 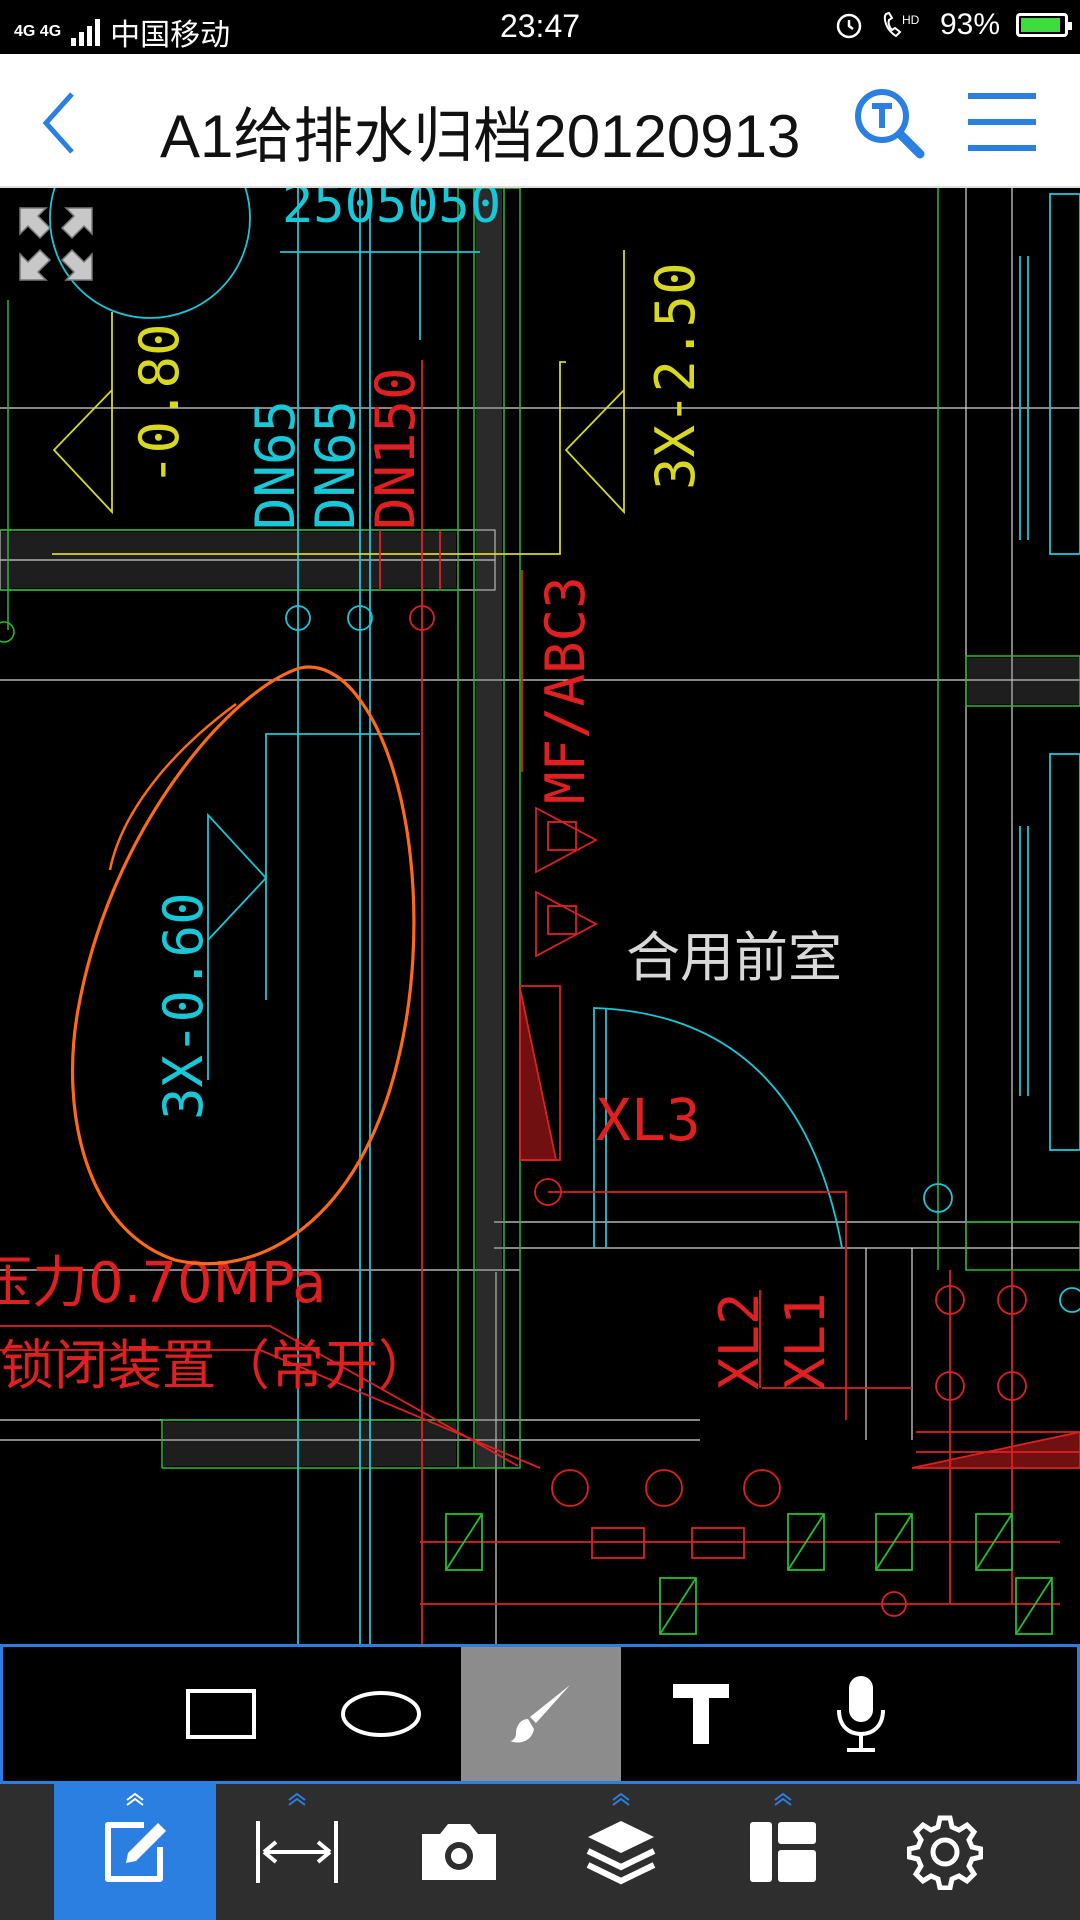 I want to click on label-room: 合用前室, so click(x=734, y=957).